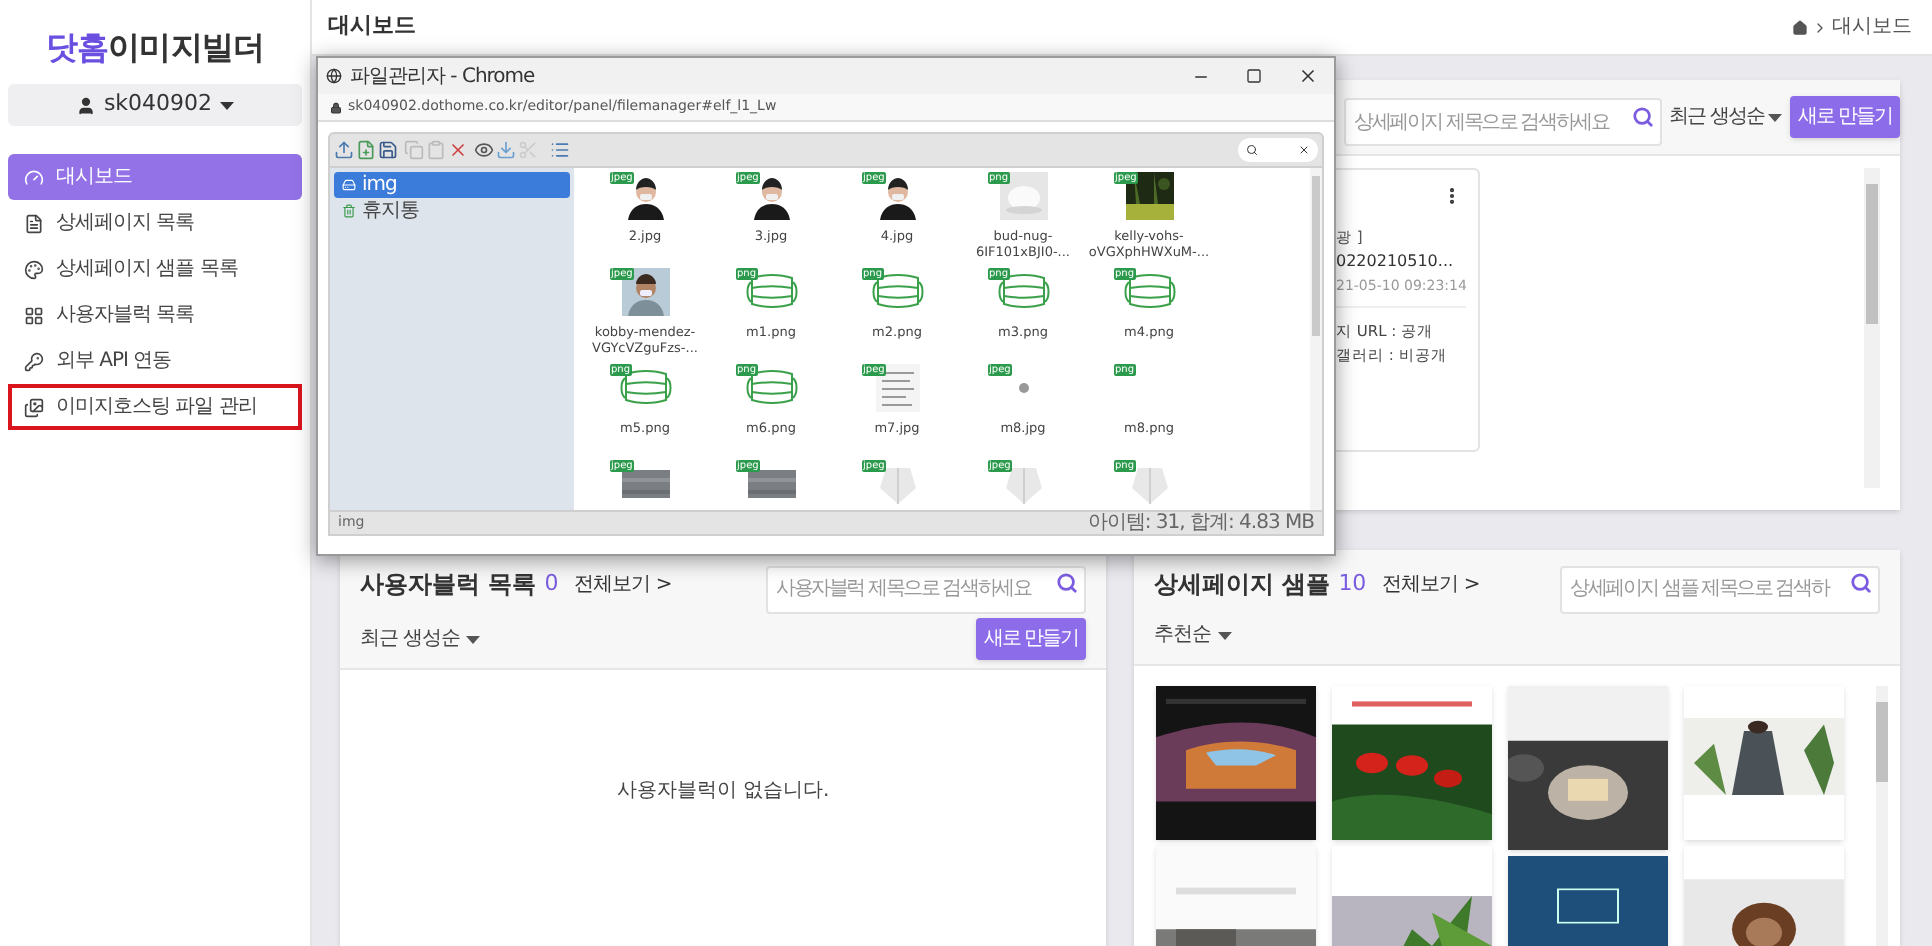  Describe the element at coordinates (1242, 585) in the screenshot. I see `panel-title: 상세페이지 샘플` at that location.